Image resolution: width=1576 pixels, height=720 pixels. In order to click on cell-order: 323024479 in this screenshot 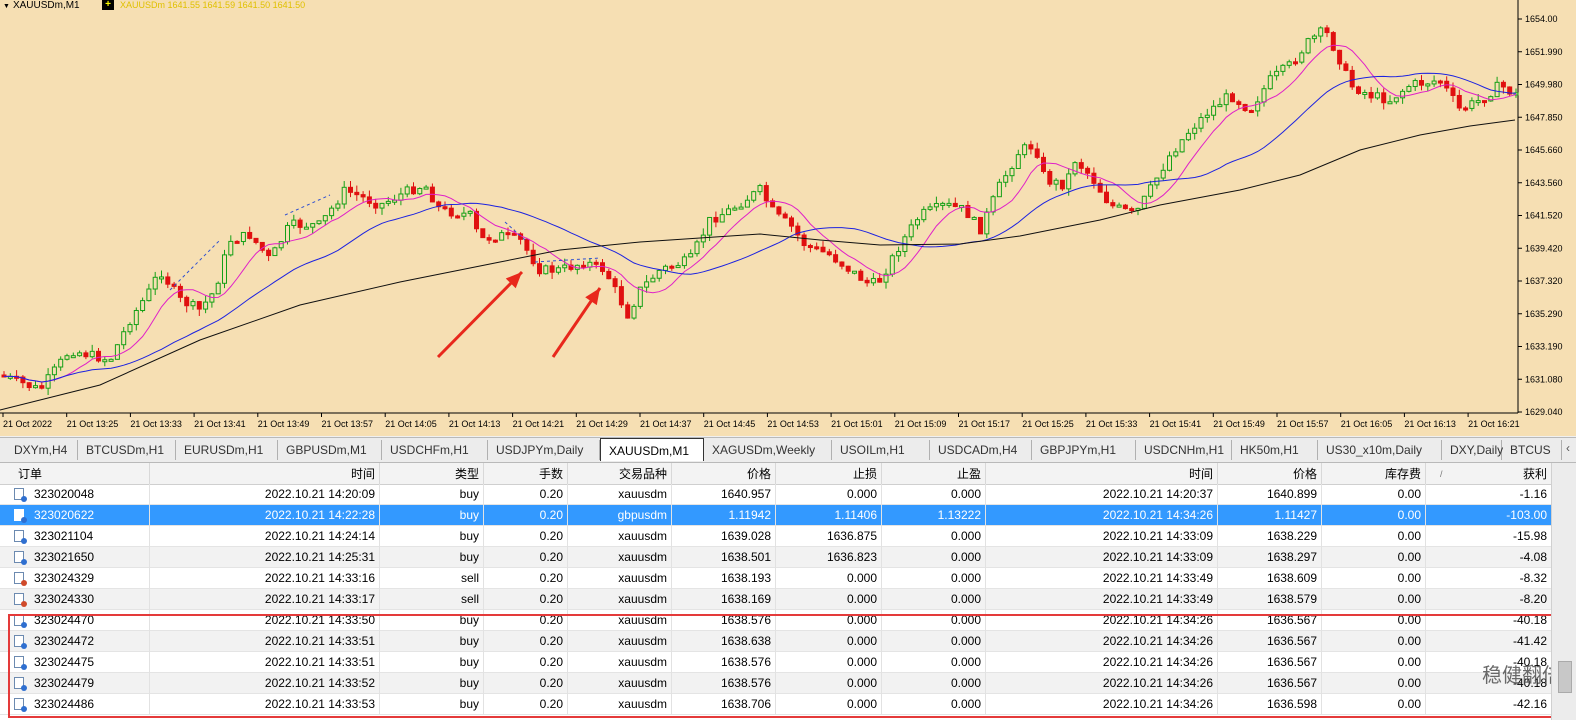, I will do `click(75, 683)`.